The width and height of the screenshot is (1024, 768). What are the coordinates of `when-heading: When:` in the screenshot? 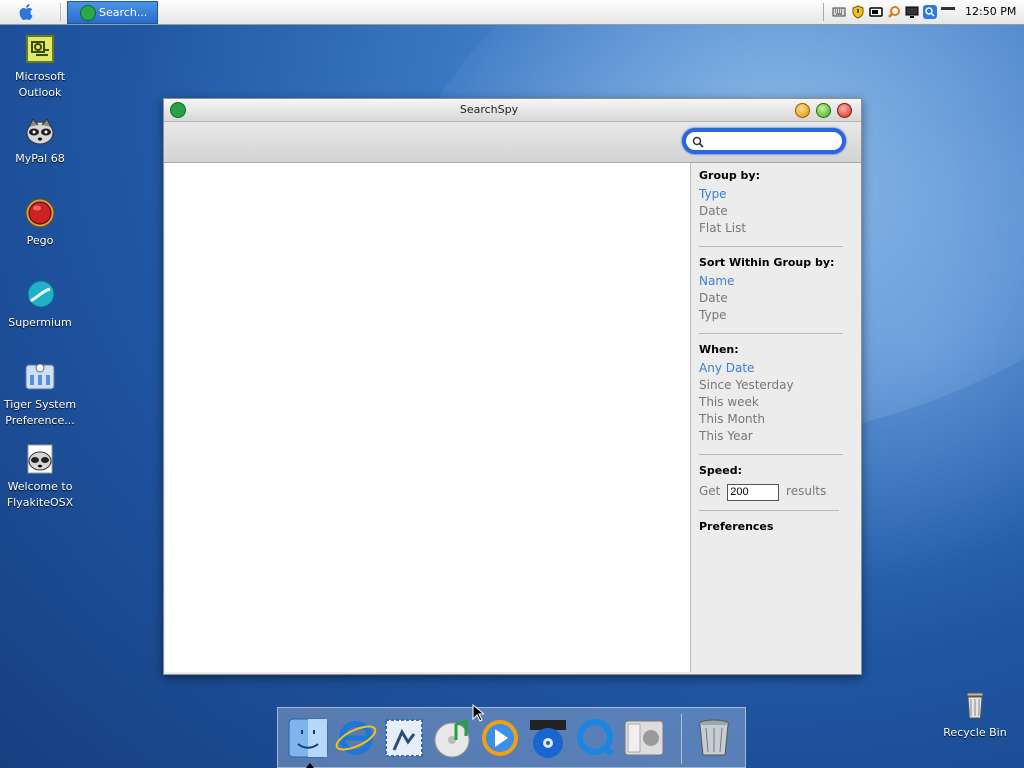 It's located at (719, 349).